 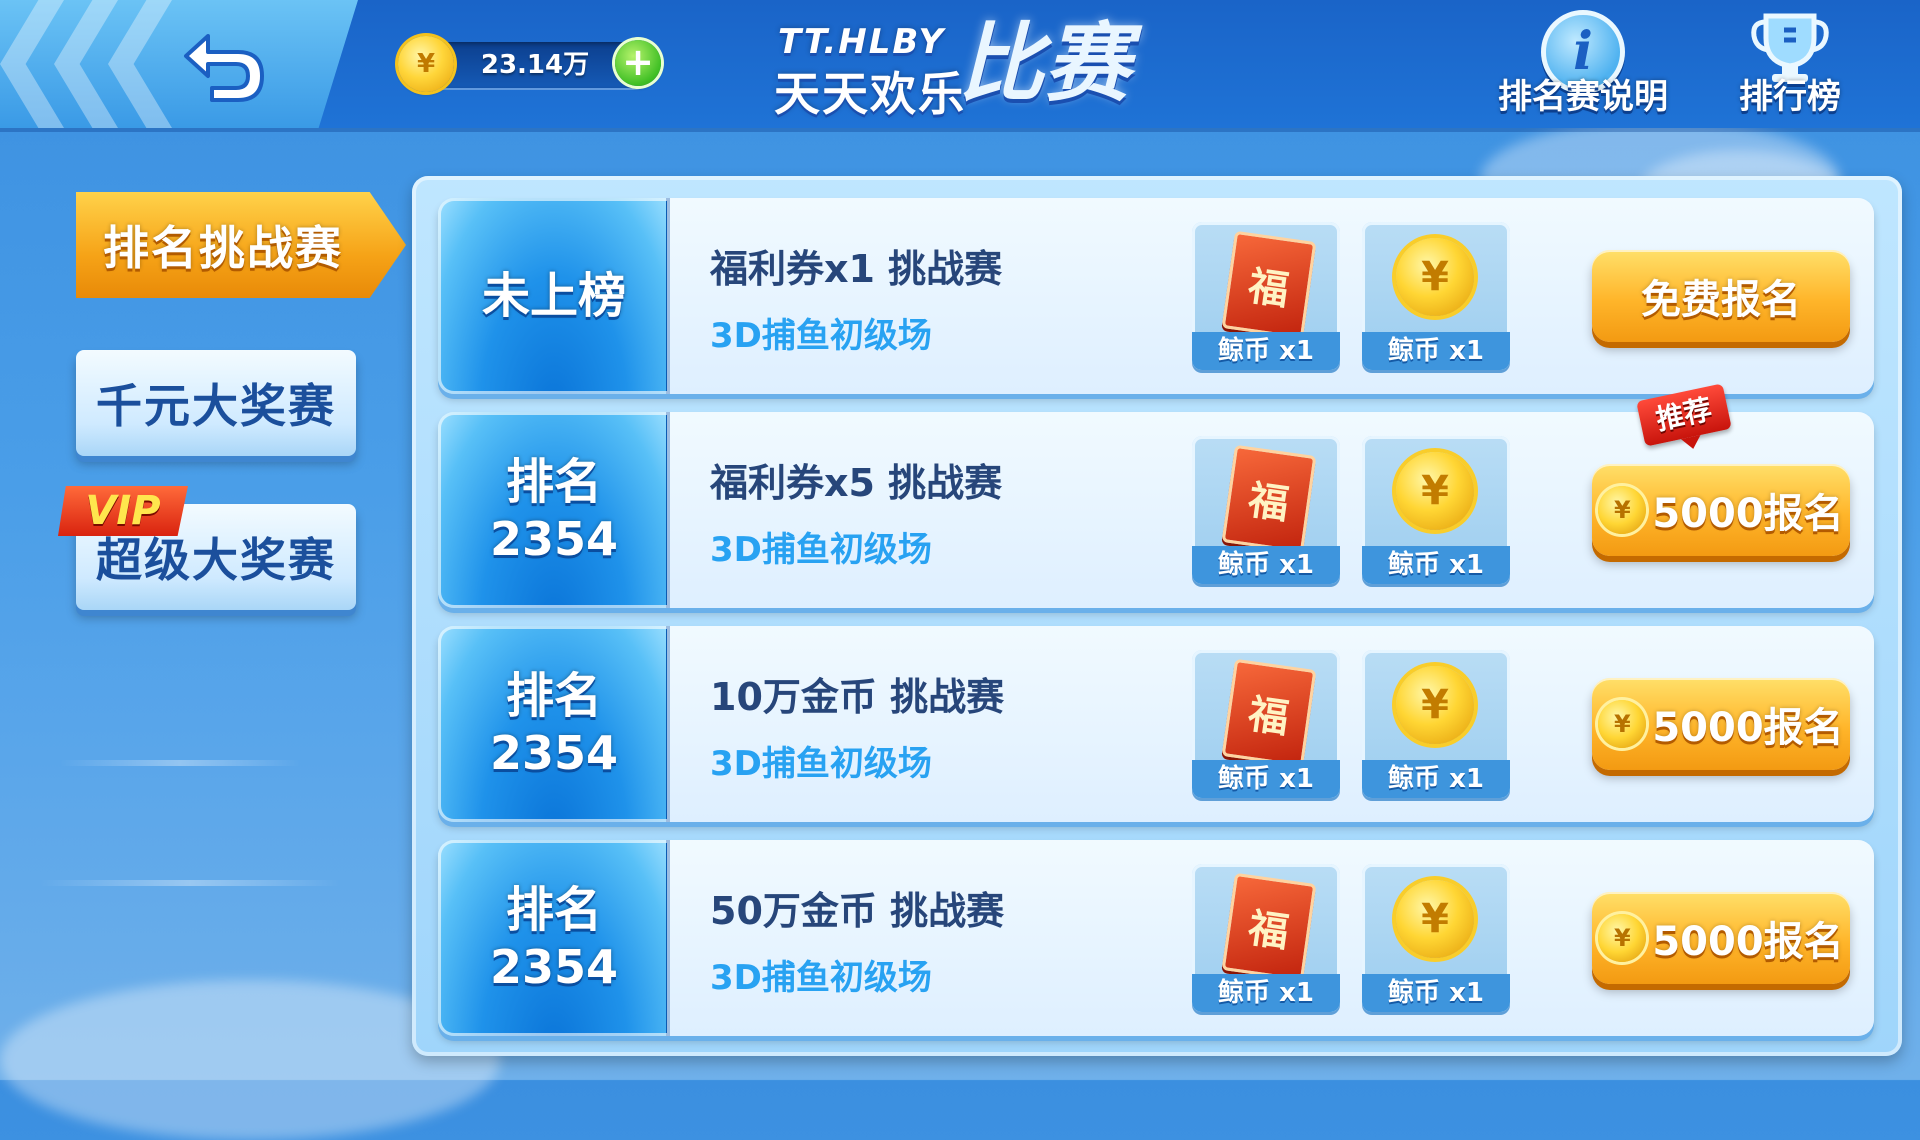 What do you see at coordinates (857, 697) in the screenshot?
I see `tournament-title: 10万金币 挑战赛` at bounding box center [857, 697].